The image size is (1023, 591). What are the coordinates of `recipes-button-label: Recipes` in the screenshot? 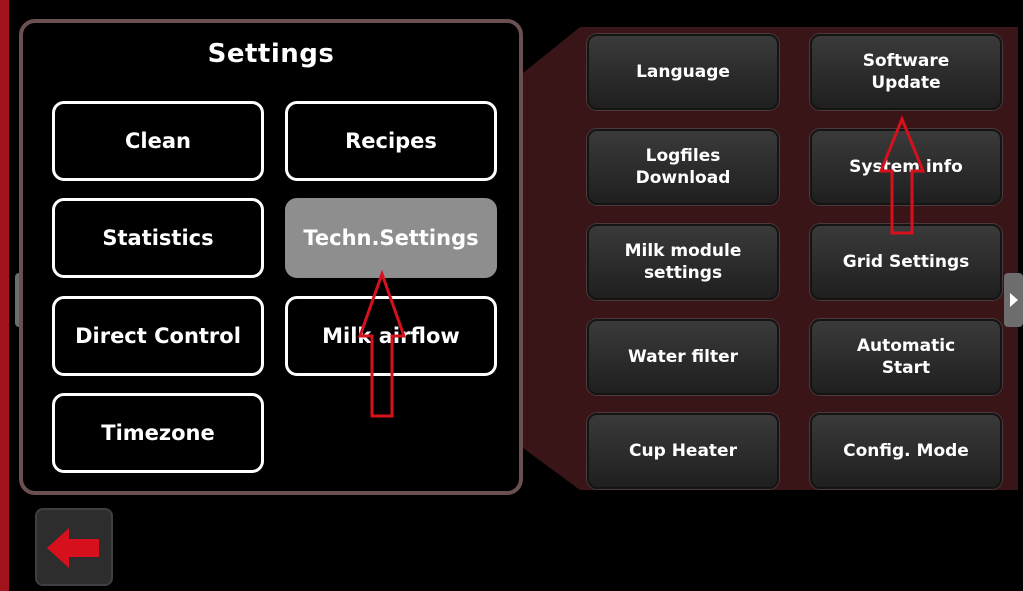 It's located at (391, 141).